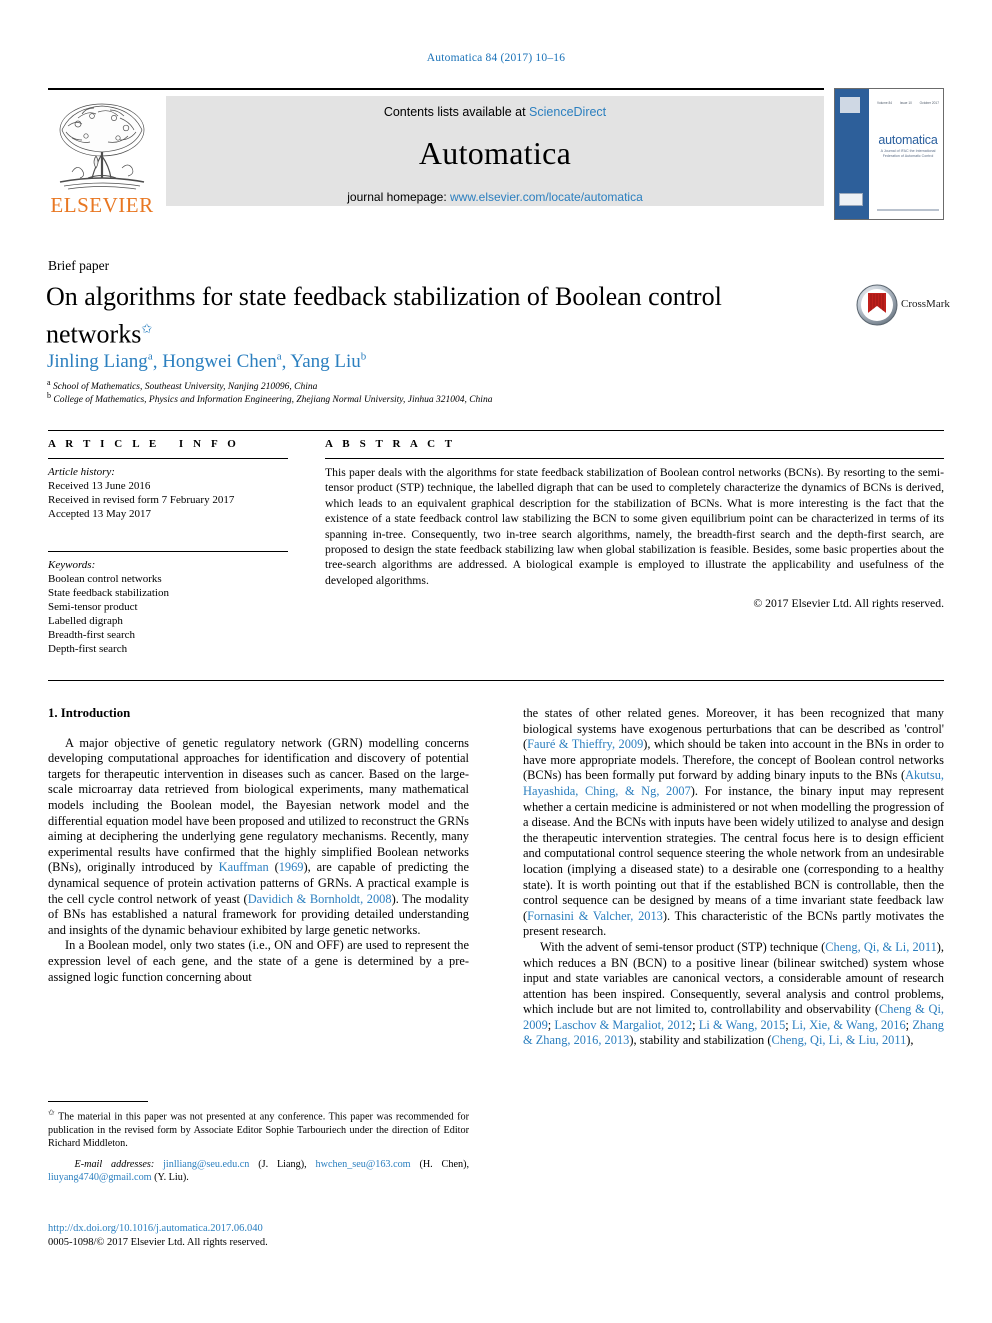 The image size is (992, 1323). I want to click on homepage-prefix: journal homepage:, so click(398, 197).